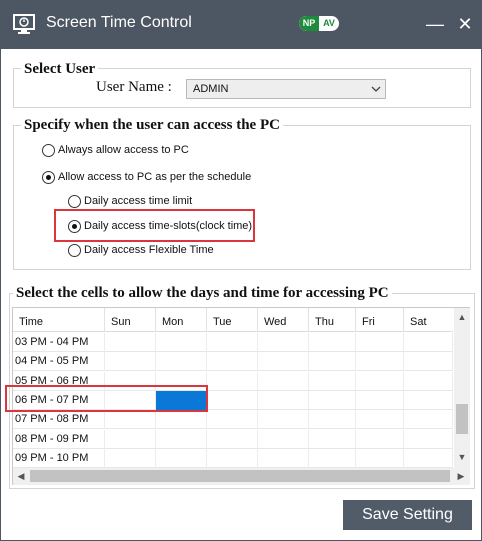 The image size is (482, 541). What do you see at coordinates (59, 342) in the screenshot?
I see `time-slot-label: 03 PM - 04 PM` at bounding box center [59, 342].